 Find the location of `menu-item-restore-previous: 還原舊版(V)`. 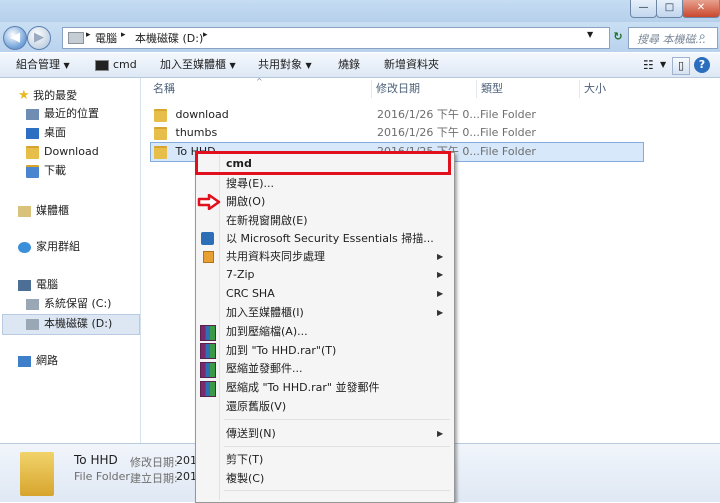

menu-item-restore-previous: 還原舊版(V) is located at coordinates (256, 407).